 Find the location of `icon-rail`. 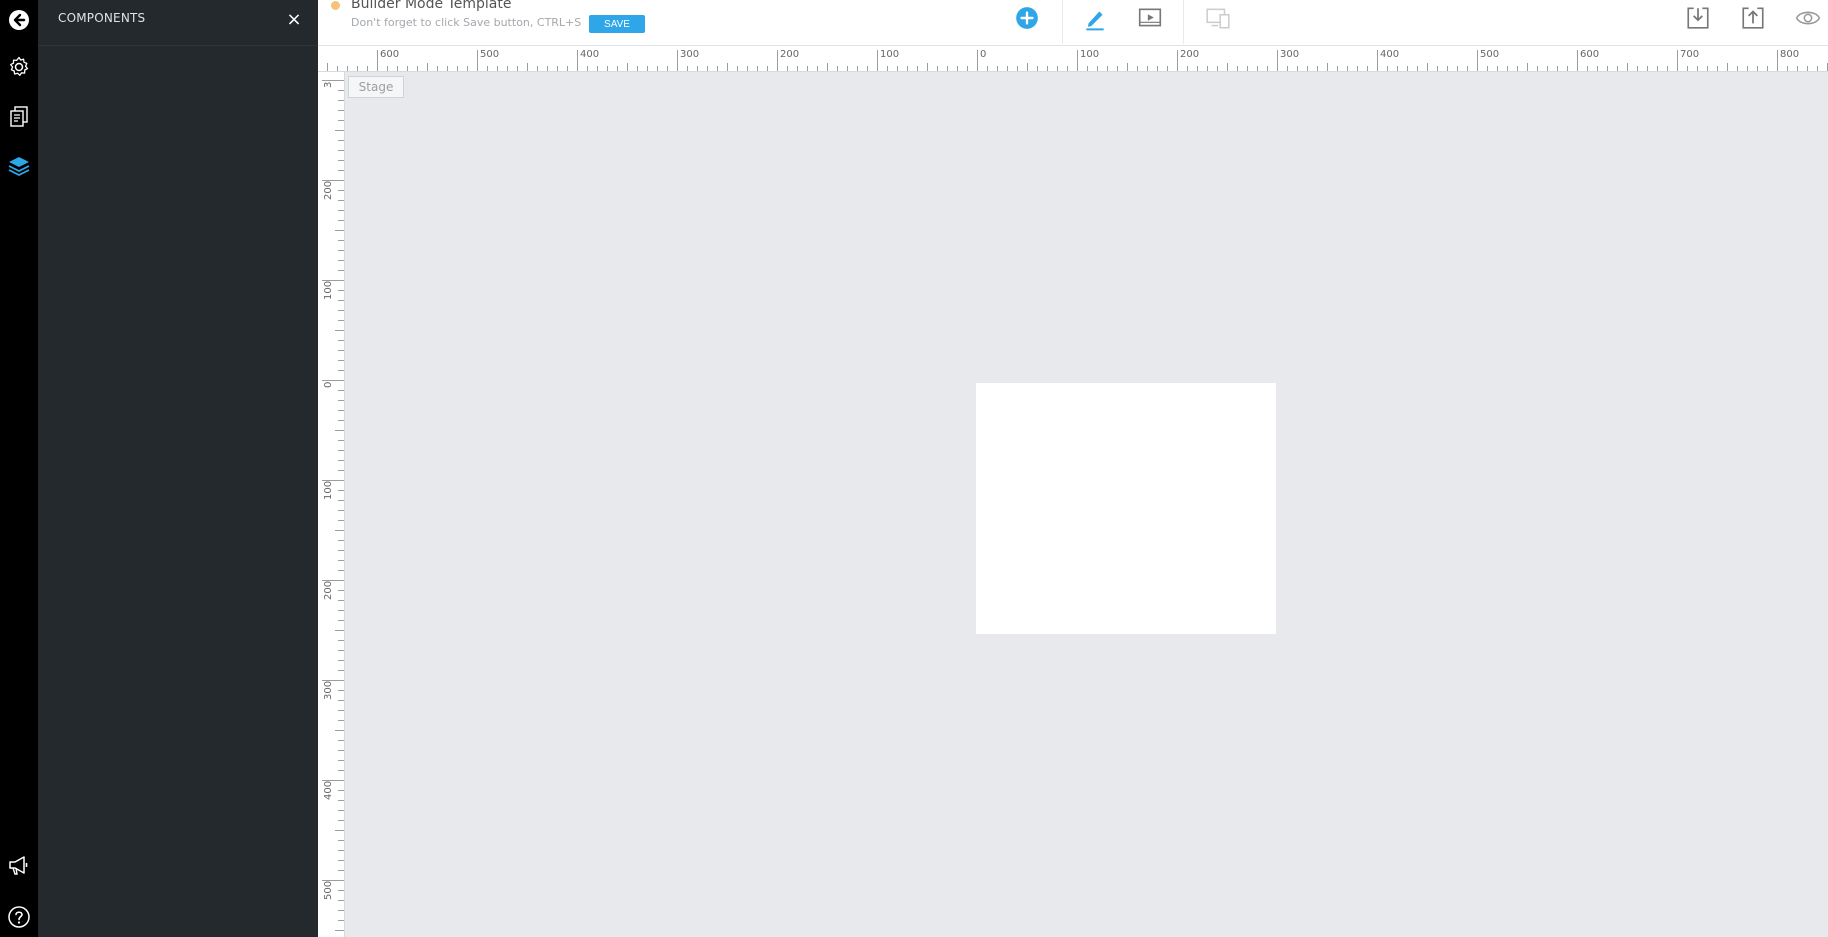

icon-rail is located at coordinates (19, 468).